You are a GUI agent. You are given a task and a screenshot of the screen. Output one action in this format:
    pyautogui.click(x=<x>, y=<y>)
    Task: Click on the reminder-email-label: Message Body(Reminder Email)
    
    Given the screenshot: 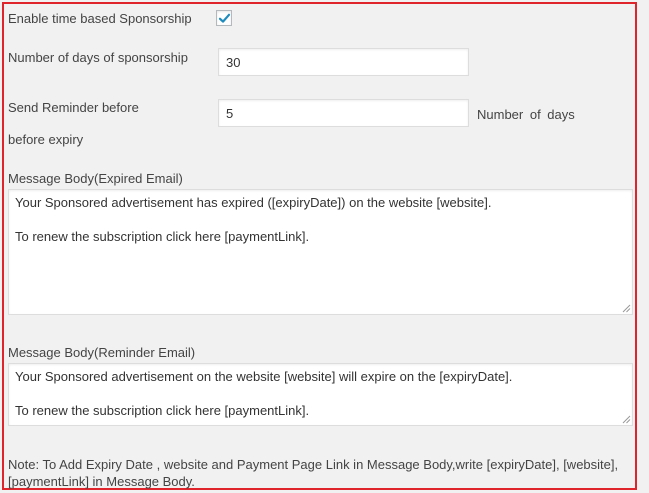 What is the action you would take?
    pyautogui.click(x=102, y=352)
    